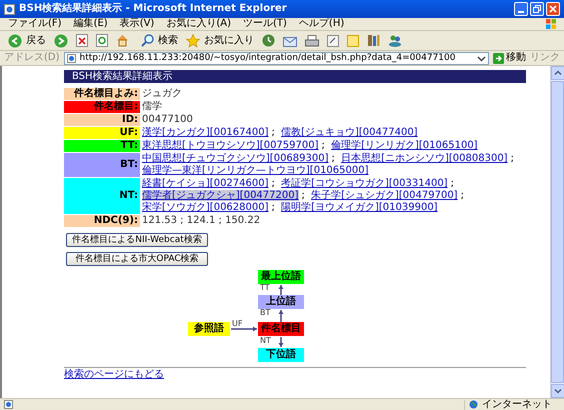  Describe the element at coordinates (268, 58) in the screenshot. I see `address-url: http://192.168.11.233:20480/~tosyo/integration/detail_bsh.php?data_4=00477100` at that location.